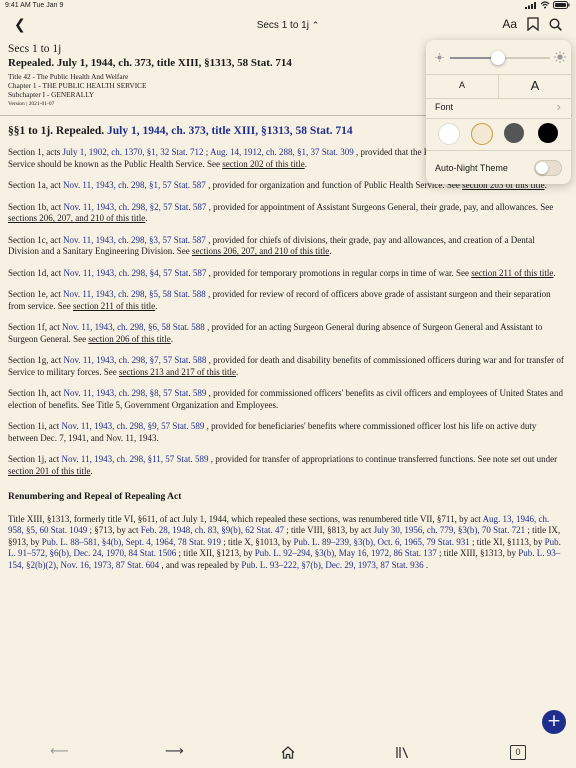  I want to click on chevron-right-icon: ›, so click(558, 106).